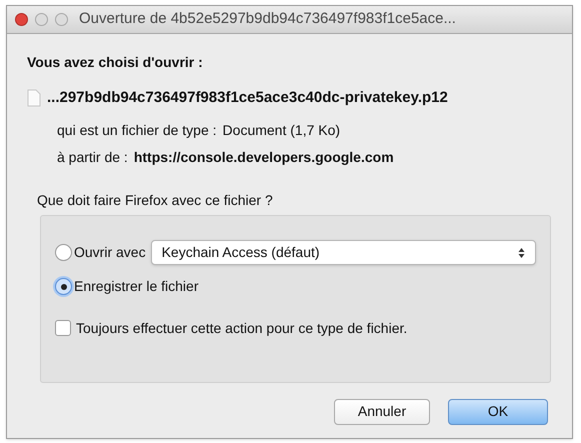  Describe the element at coordinates (242, 328) in the screenshot. I see `checkbox-label: Toujours effectuer cette action pour ce type de fichier.` at that location.